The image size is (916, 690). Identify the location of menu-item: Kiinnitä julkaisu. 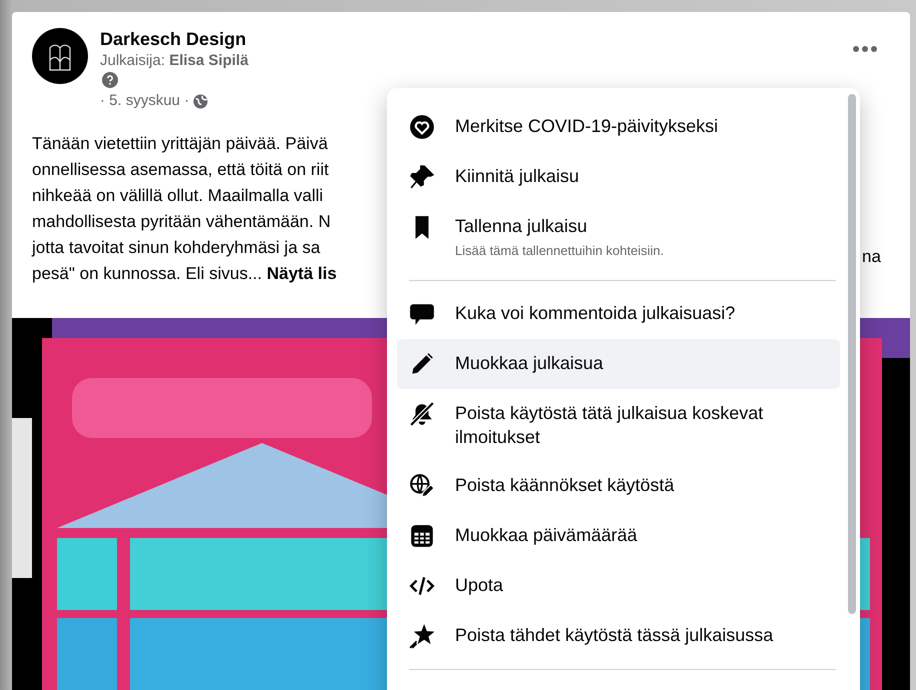
(618, 177).